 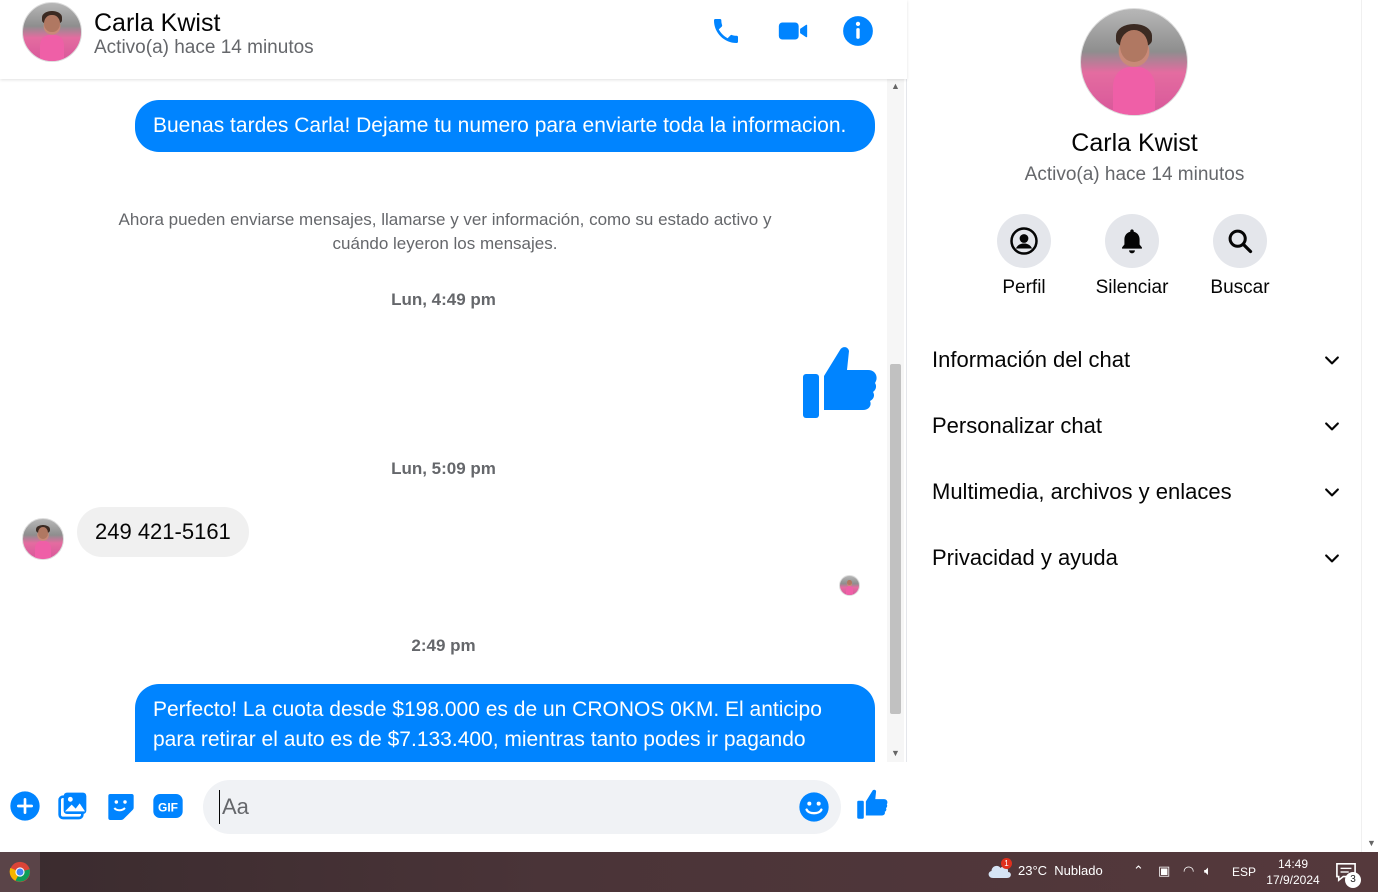 What do you see at coordinates (1006, 863) in the screenshot?
I see `weather-alert-badge: 1` at bounding box center [1006, 863].